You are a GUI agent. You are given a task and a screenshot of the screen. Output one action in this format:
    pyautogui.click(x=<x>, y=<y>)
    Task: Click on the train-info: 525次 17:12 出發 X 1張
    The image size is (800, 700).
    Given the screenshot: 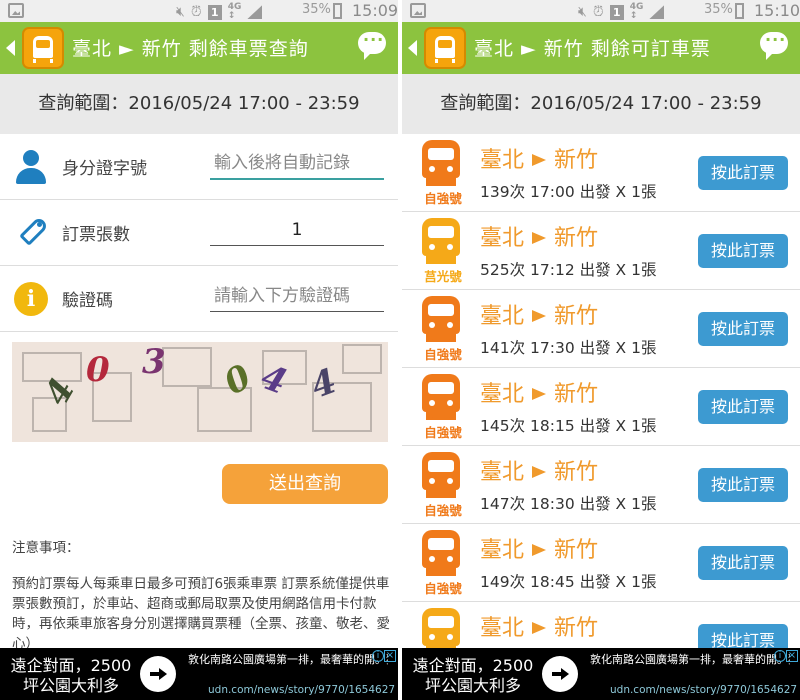 What is the action you would take?
    pyautogui.click(x=568, y=270)
    